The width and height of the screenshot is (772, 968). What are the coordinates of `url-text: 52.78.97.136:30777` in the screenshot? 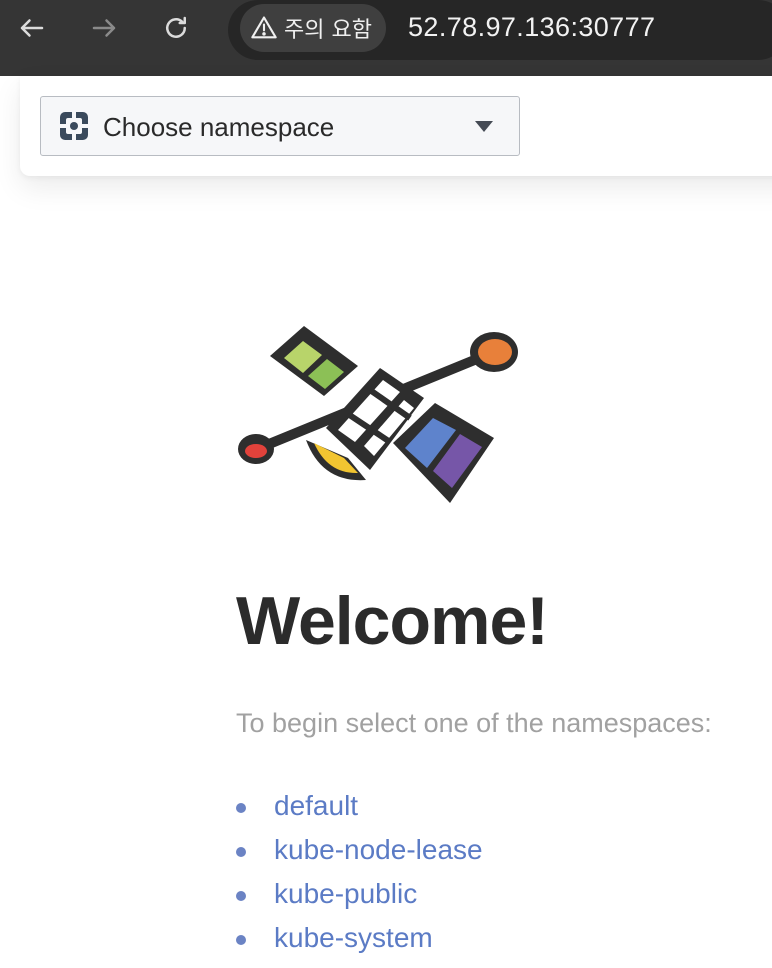 It's located at (531, 27).